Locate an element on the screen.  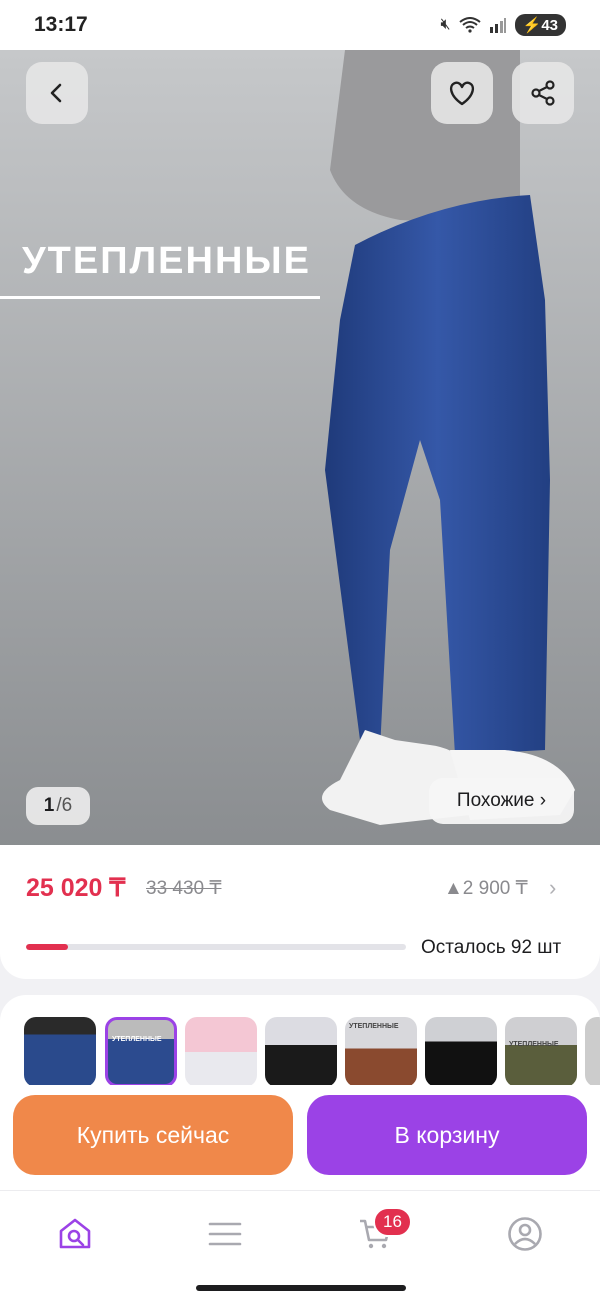
banner-underline is located at coordinates (160, 297).